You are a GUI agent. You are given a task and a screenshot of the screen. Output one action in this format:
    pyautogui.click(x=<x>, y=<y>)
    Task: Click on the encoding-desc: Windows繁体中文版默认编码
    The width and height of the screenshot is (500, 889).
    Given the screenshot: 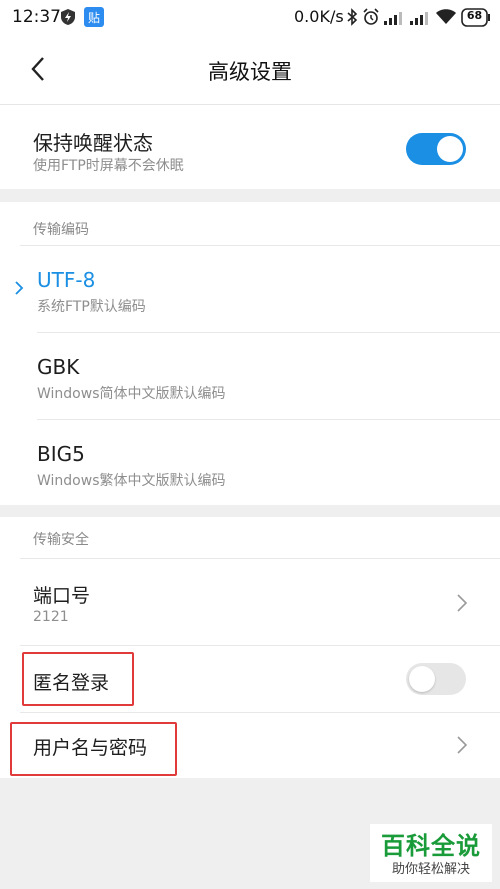 What is the action you would take?
    pyautogui.click(x=131, y=481)
    